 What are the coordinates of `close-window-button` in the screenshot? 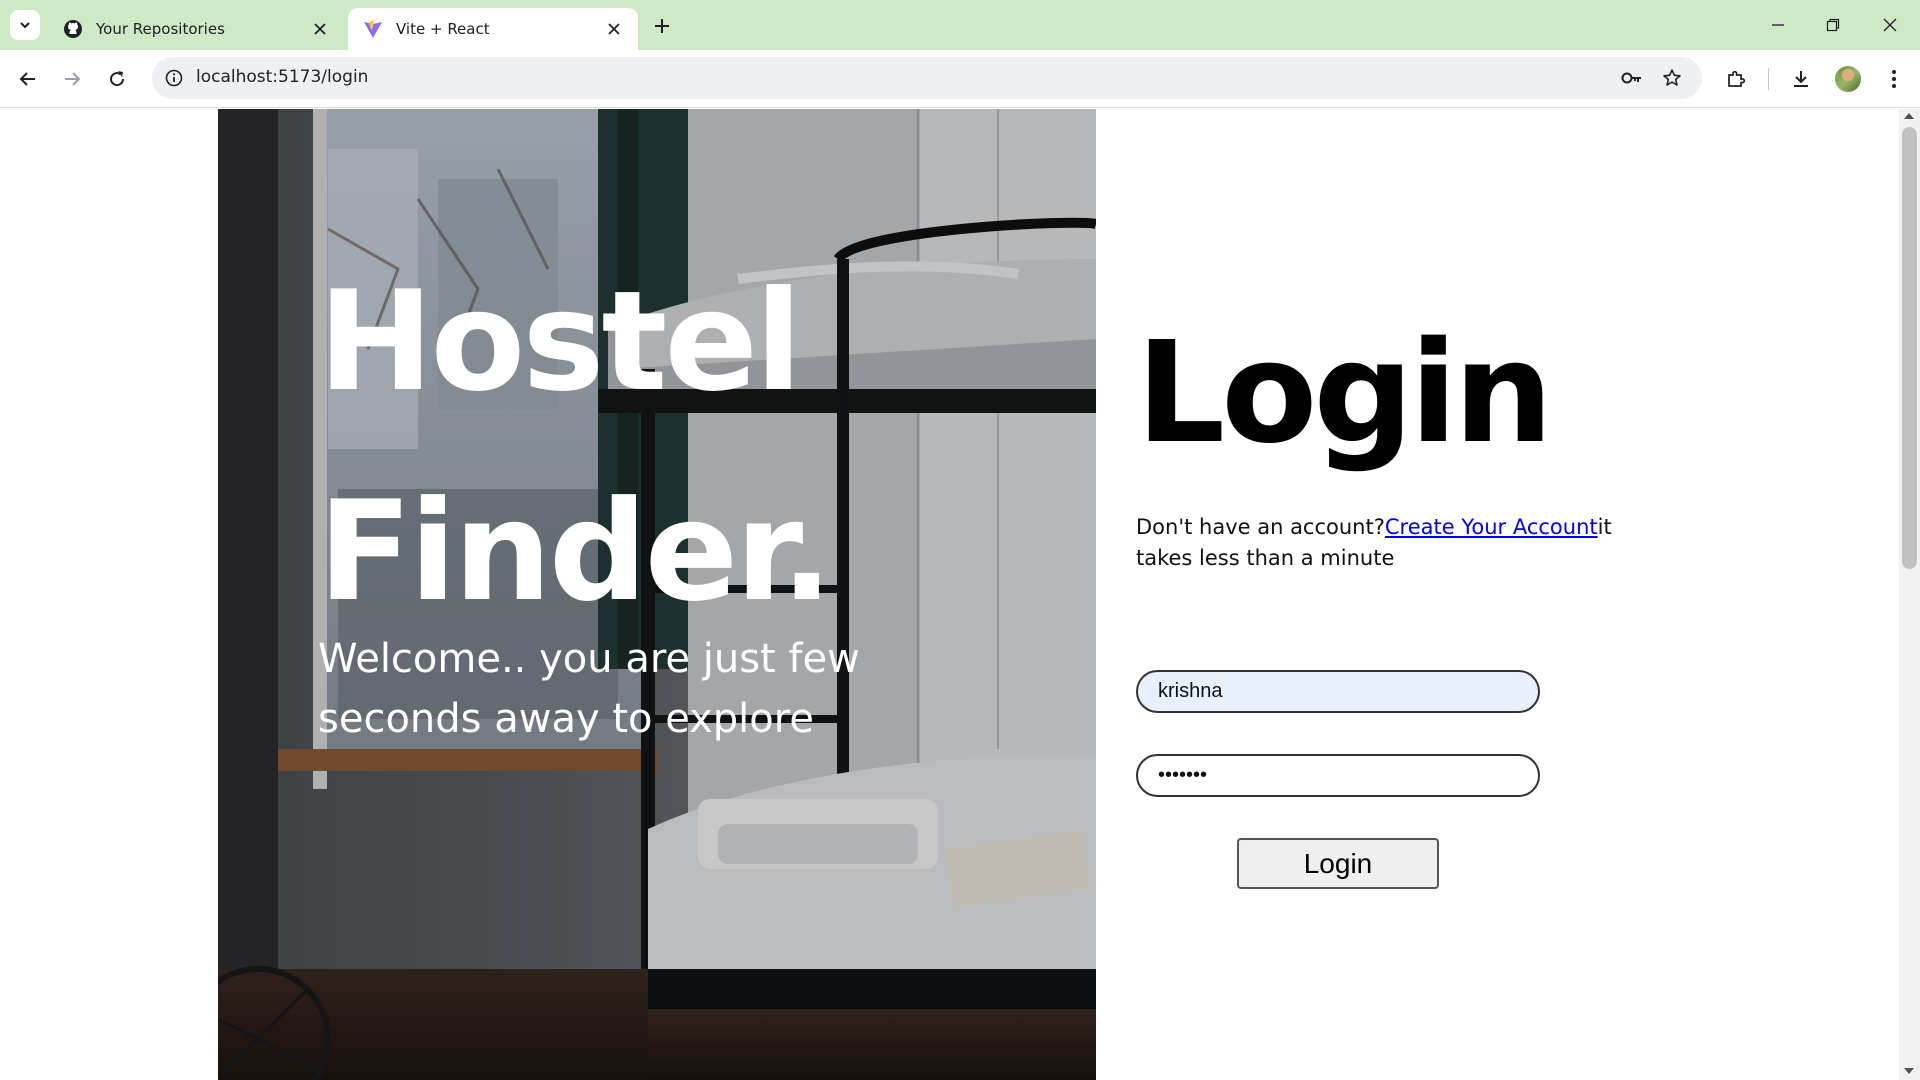 It's located at (1890, 25).